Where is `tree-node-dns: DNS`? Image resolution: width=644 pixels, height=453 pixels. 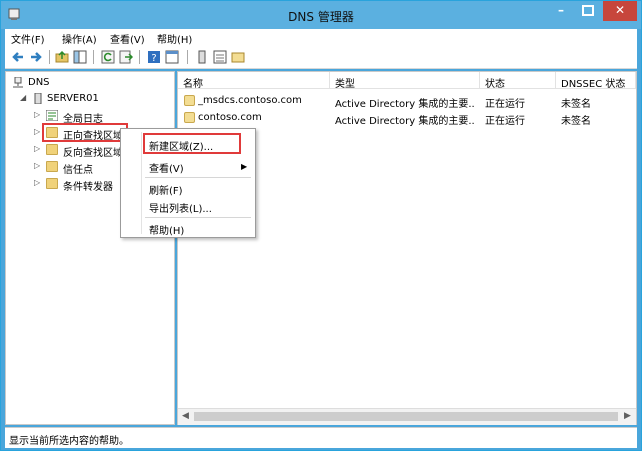 tree-node-dns: DNS is located at coordinates (90, 83).